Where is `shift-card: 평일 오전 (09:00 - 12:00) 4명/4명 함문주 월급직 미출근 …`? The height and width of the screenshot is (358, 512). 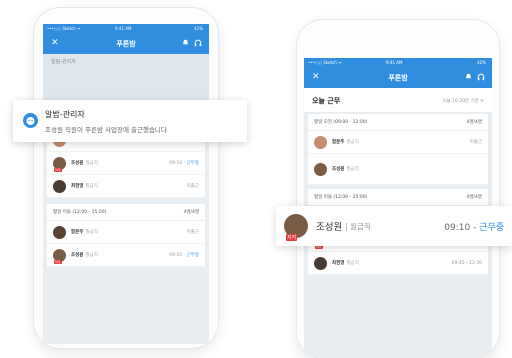 shift-card: 평일 오전 (09:00 - 12:00) 4명/4명 함문주 월급직 미출근 … is located at coordinates (398, 149).